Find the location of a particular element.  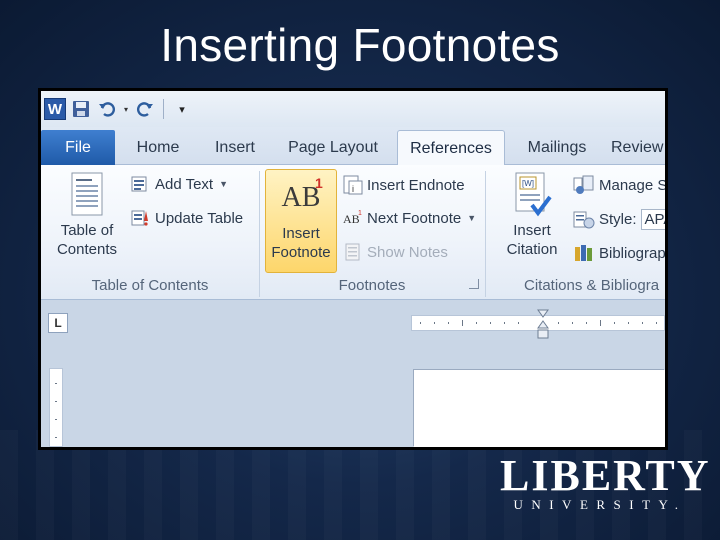

table-of-contents-label: Table of Contents is located at coordinates (87, 240).